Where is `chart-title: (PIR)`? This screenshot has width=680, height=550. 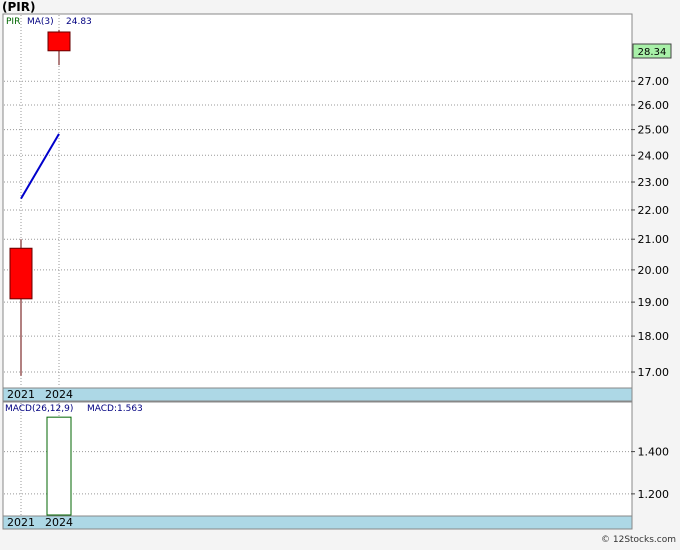
chart-title: (PIR) is located at coordinates (18, 7).